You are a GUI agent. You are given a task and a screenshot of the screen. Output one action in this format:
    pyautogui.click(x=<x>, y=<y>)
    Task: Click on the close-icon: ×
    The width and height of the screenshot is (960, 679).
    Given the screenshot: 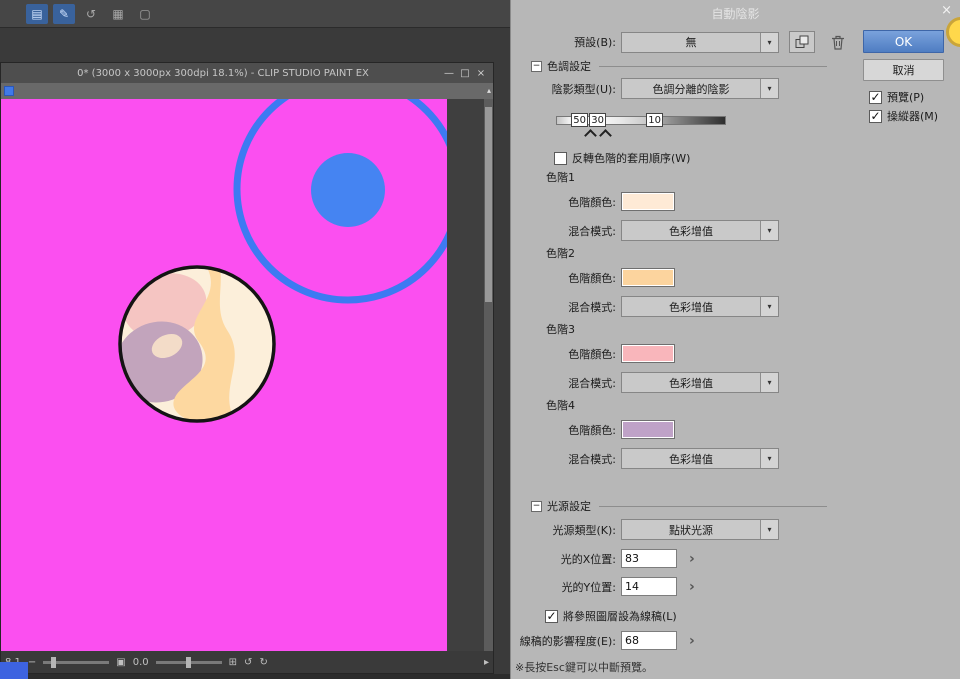 What is the action you would take?
    pyautogui.click(x=481, y=73)
    